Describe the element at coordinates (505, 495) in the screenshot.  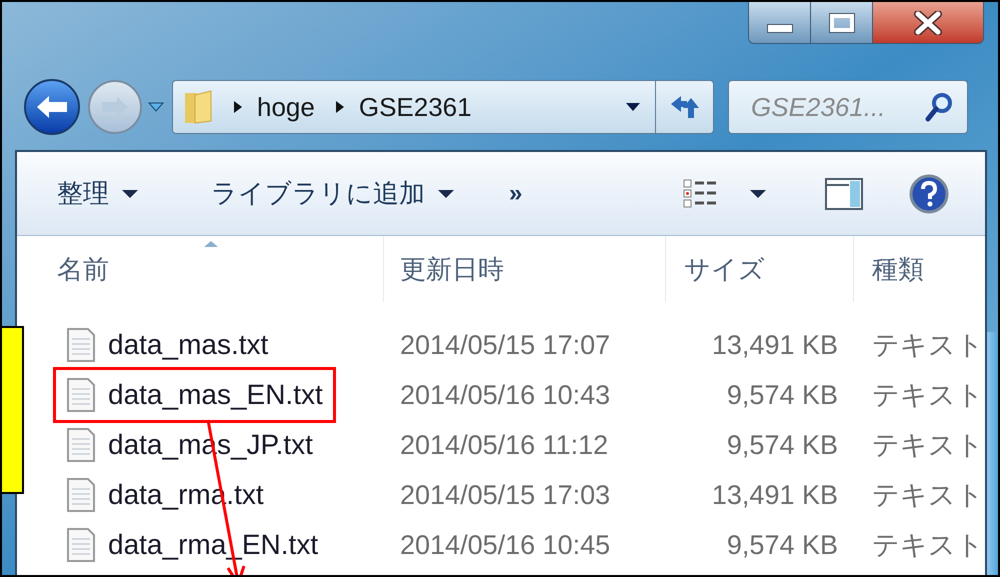
I see `table-cell-text: 2014/05/15 17:03` at that location.